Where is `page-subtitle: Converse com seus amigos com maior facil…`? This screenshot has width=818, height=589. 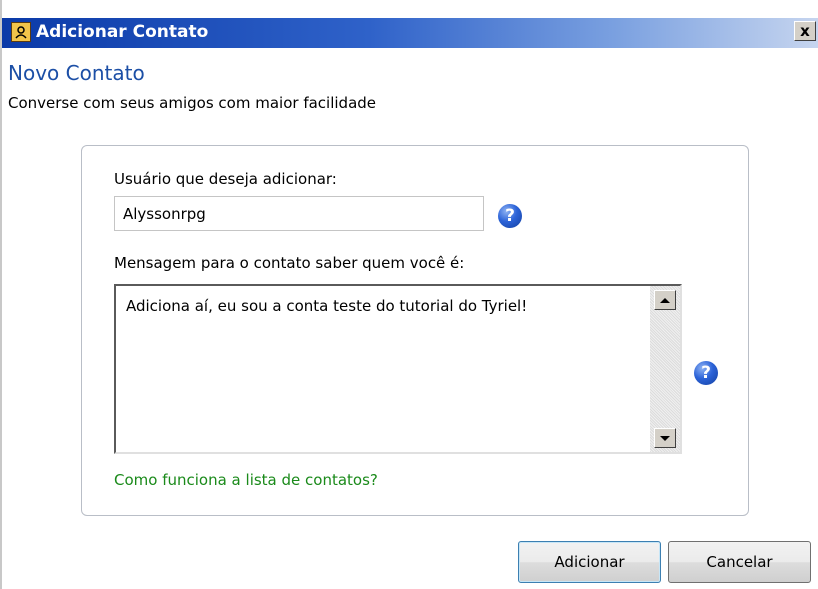
page-subtitle: Converse com seus amigos com maior facil… is located at coordinates (192, 103).